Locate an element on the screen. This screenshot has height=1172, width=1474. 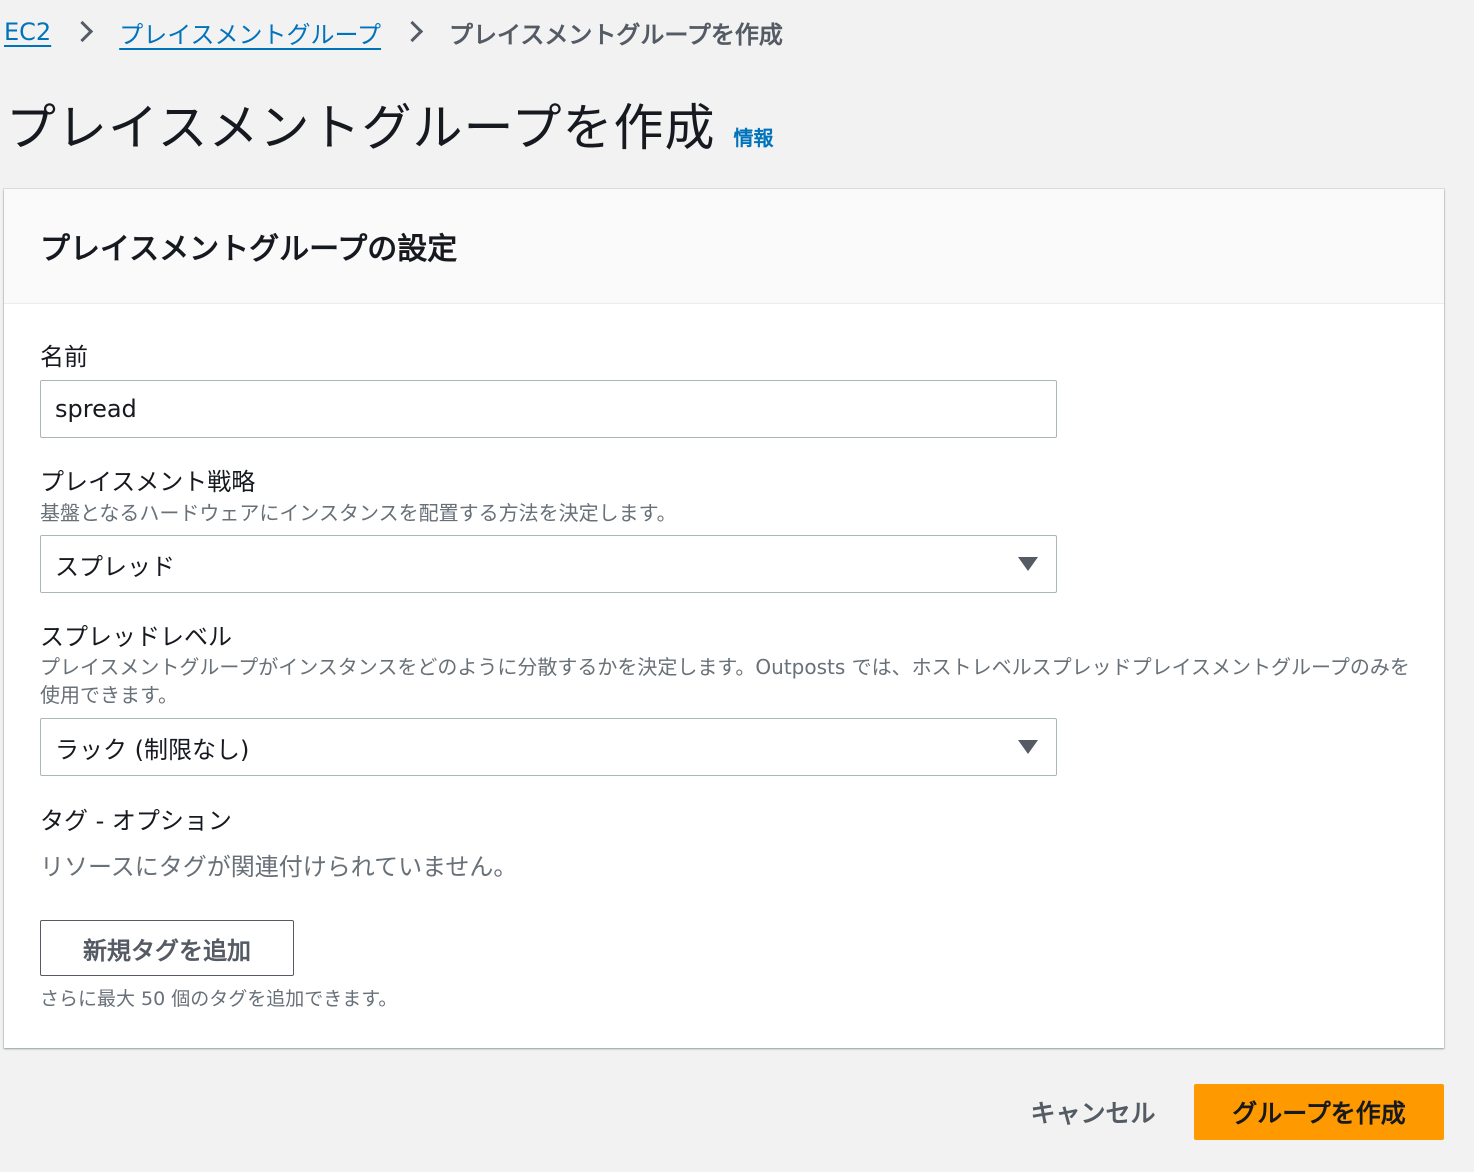
breadcrumb: EC2 プレイスメントグループ プレイスメントグループを作成 is located at coordinates (393, 32).